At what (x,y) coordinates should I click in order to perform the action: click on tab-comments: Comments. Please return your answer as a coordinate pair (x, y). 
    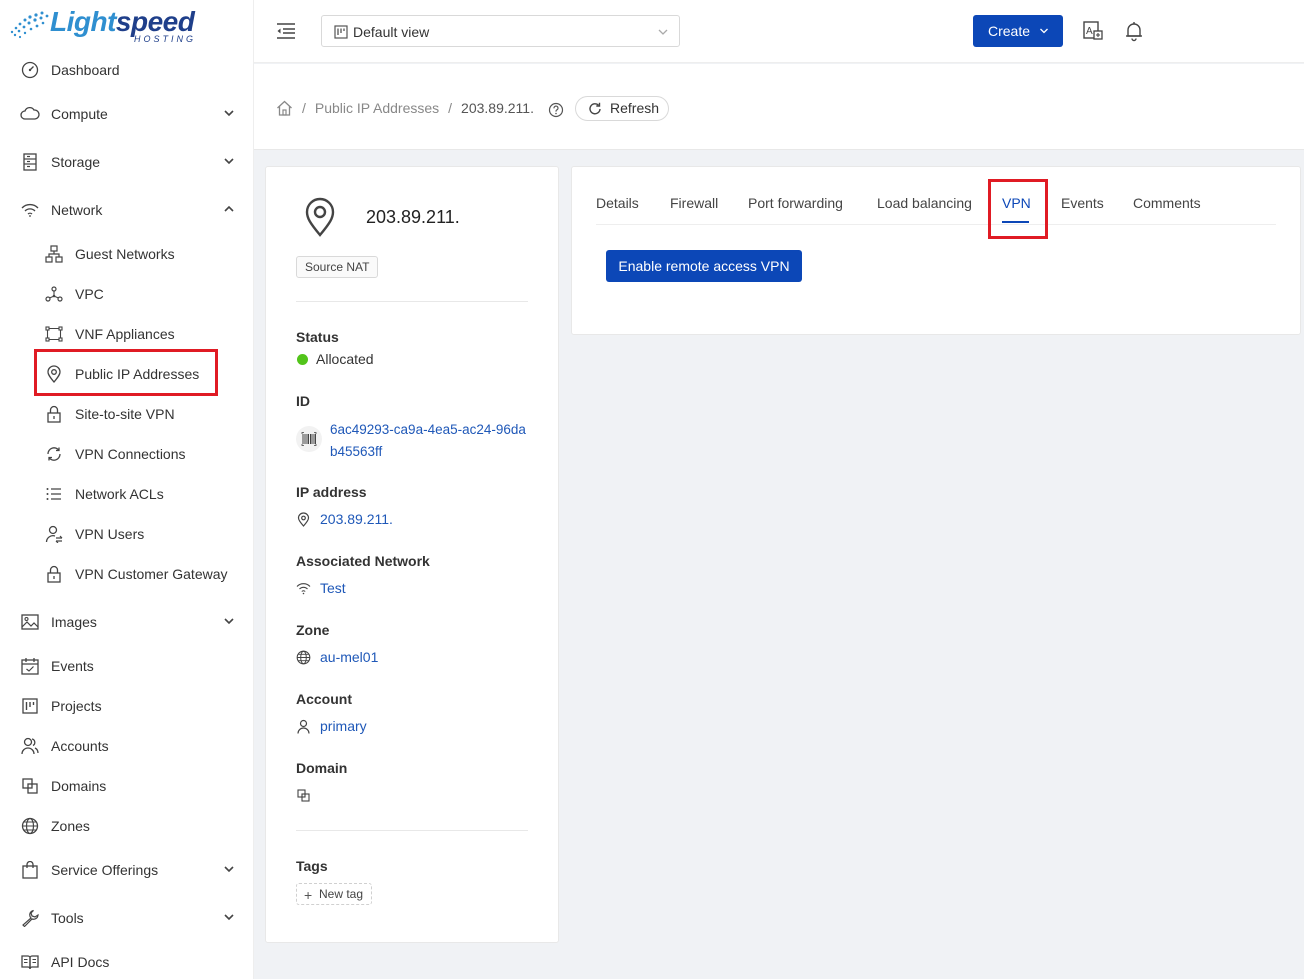
    Looking at the image, I should click on (1167, 203).